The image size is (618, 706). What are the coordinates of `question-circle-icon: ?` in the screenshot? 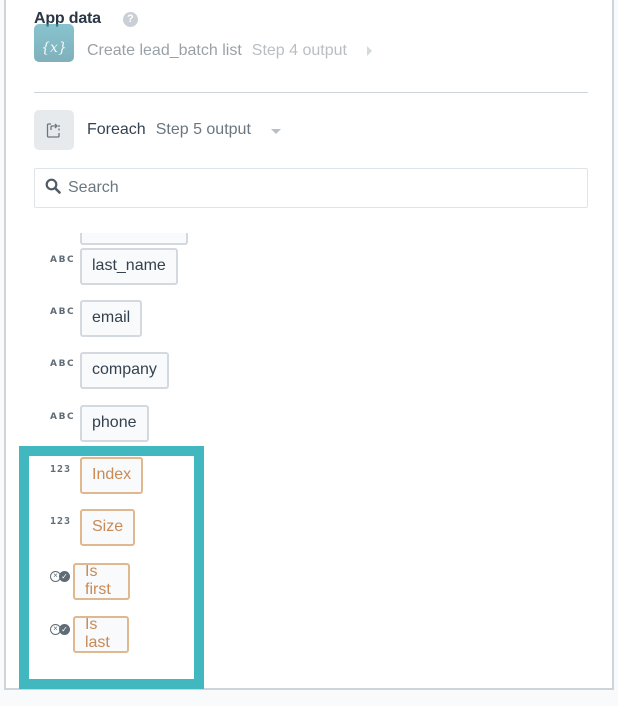 It's located at (130, 19).